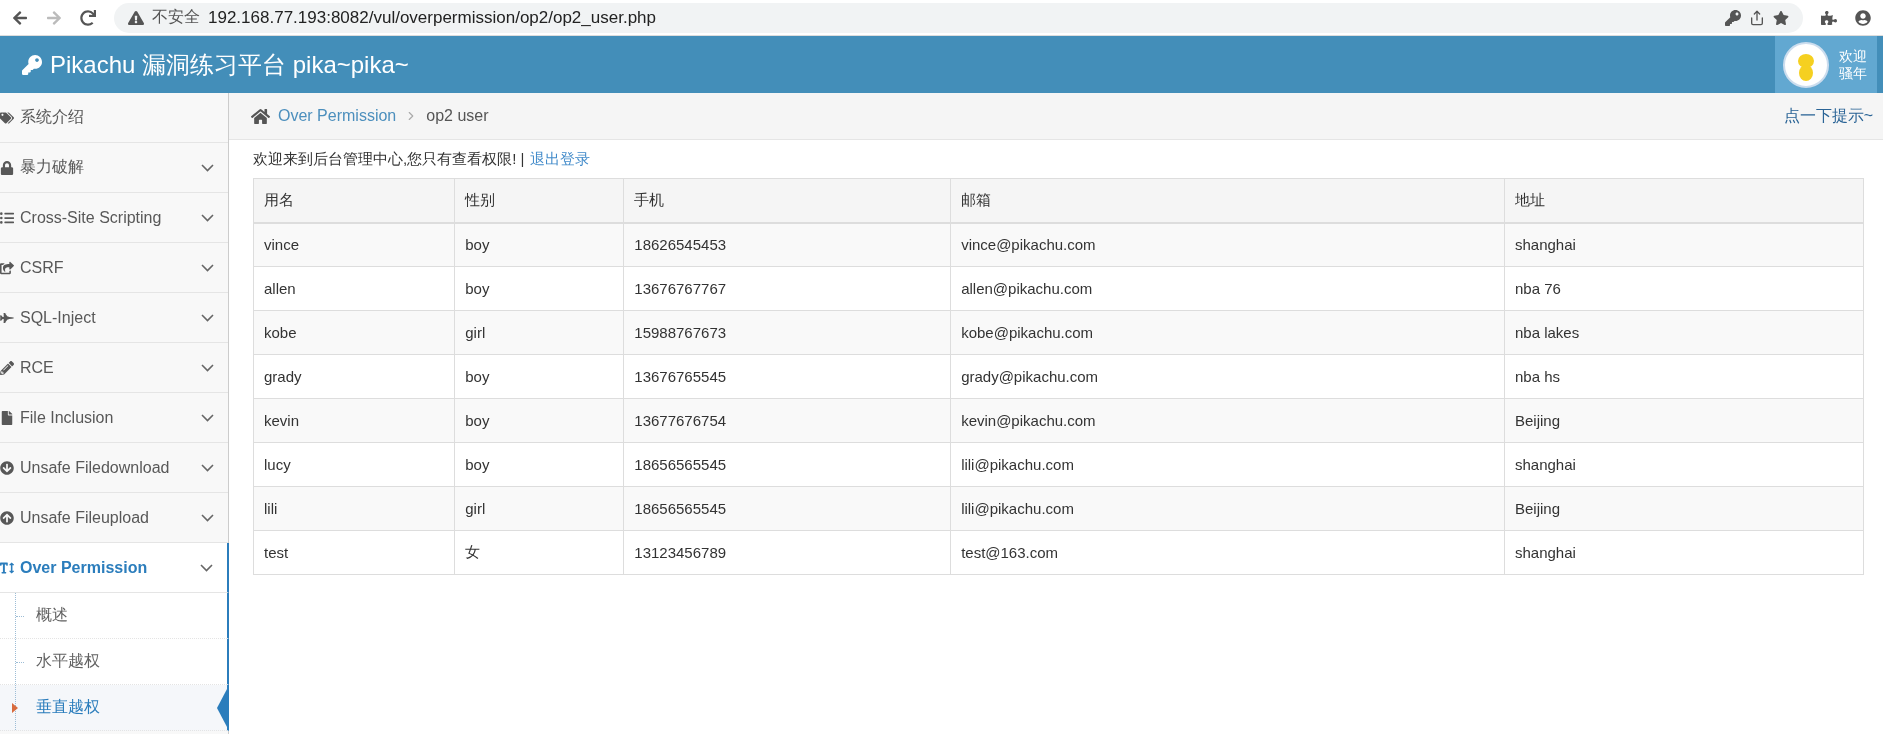 Image resolution: width=1883 pixels, height=734 pixels. What do you see at coordinates (1227, 288) in the screenshot?
I see `table-cell: allen@pikachu.com` at bounding box center [1227, 288].